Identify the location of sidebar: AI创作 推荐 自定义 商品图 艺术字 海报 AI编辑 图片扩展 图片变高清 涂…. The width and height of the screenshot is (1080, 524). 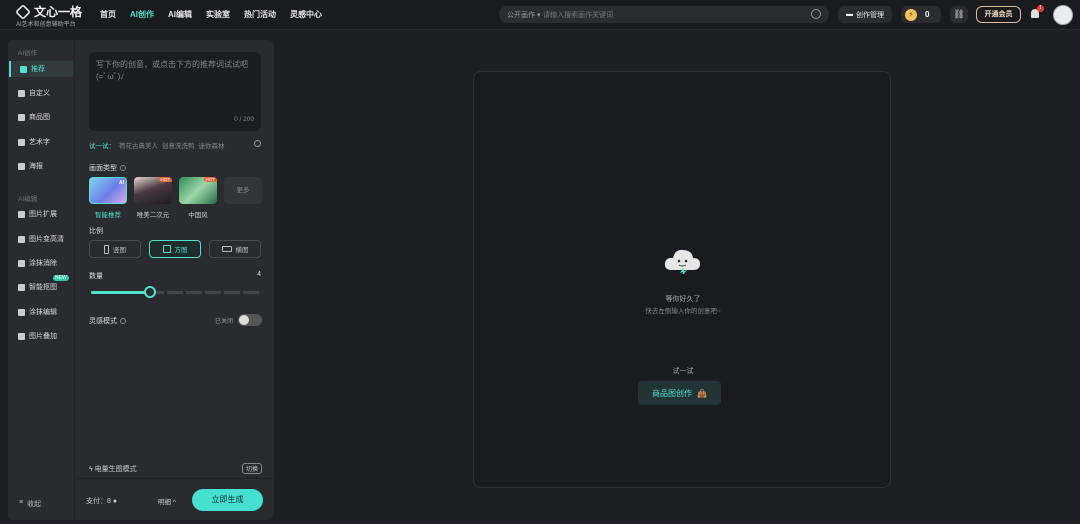
(41, 280).